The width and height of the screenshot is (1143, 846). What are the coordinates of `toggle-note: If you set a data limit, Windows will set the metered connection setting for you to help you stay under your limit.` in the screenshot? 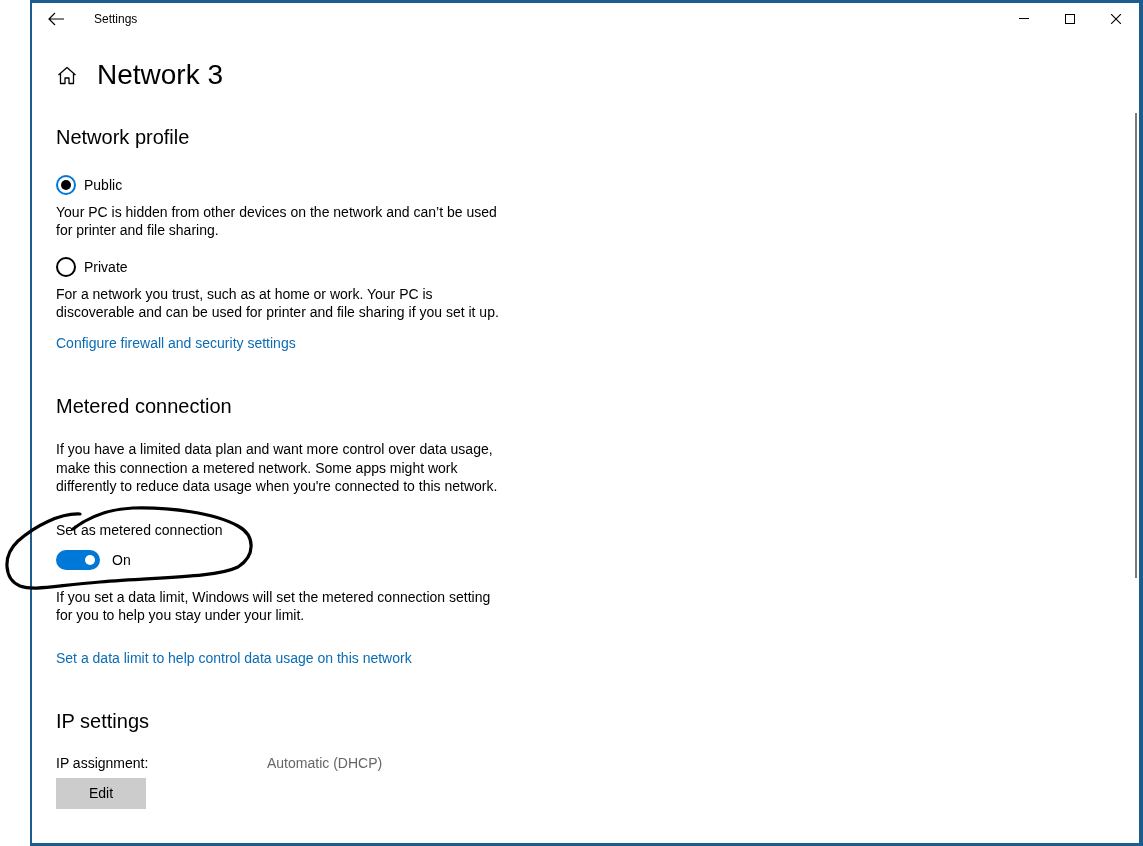 It's located at (274, 605).